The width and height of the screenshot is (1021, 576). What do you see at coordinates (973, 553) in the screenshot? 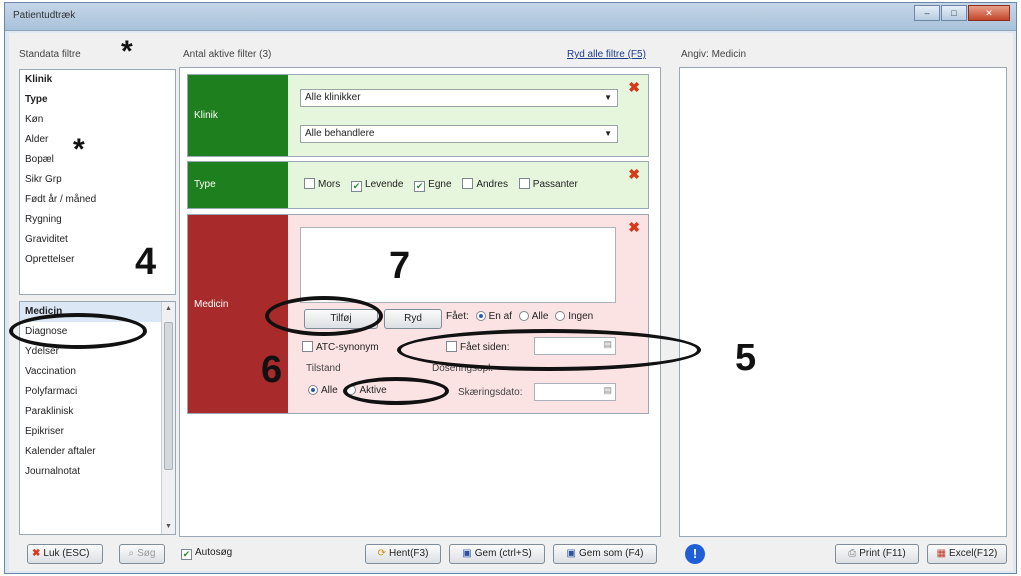
I see `excel-button-label: Excel(F12)` at bounding box center [973, 553].